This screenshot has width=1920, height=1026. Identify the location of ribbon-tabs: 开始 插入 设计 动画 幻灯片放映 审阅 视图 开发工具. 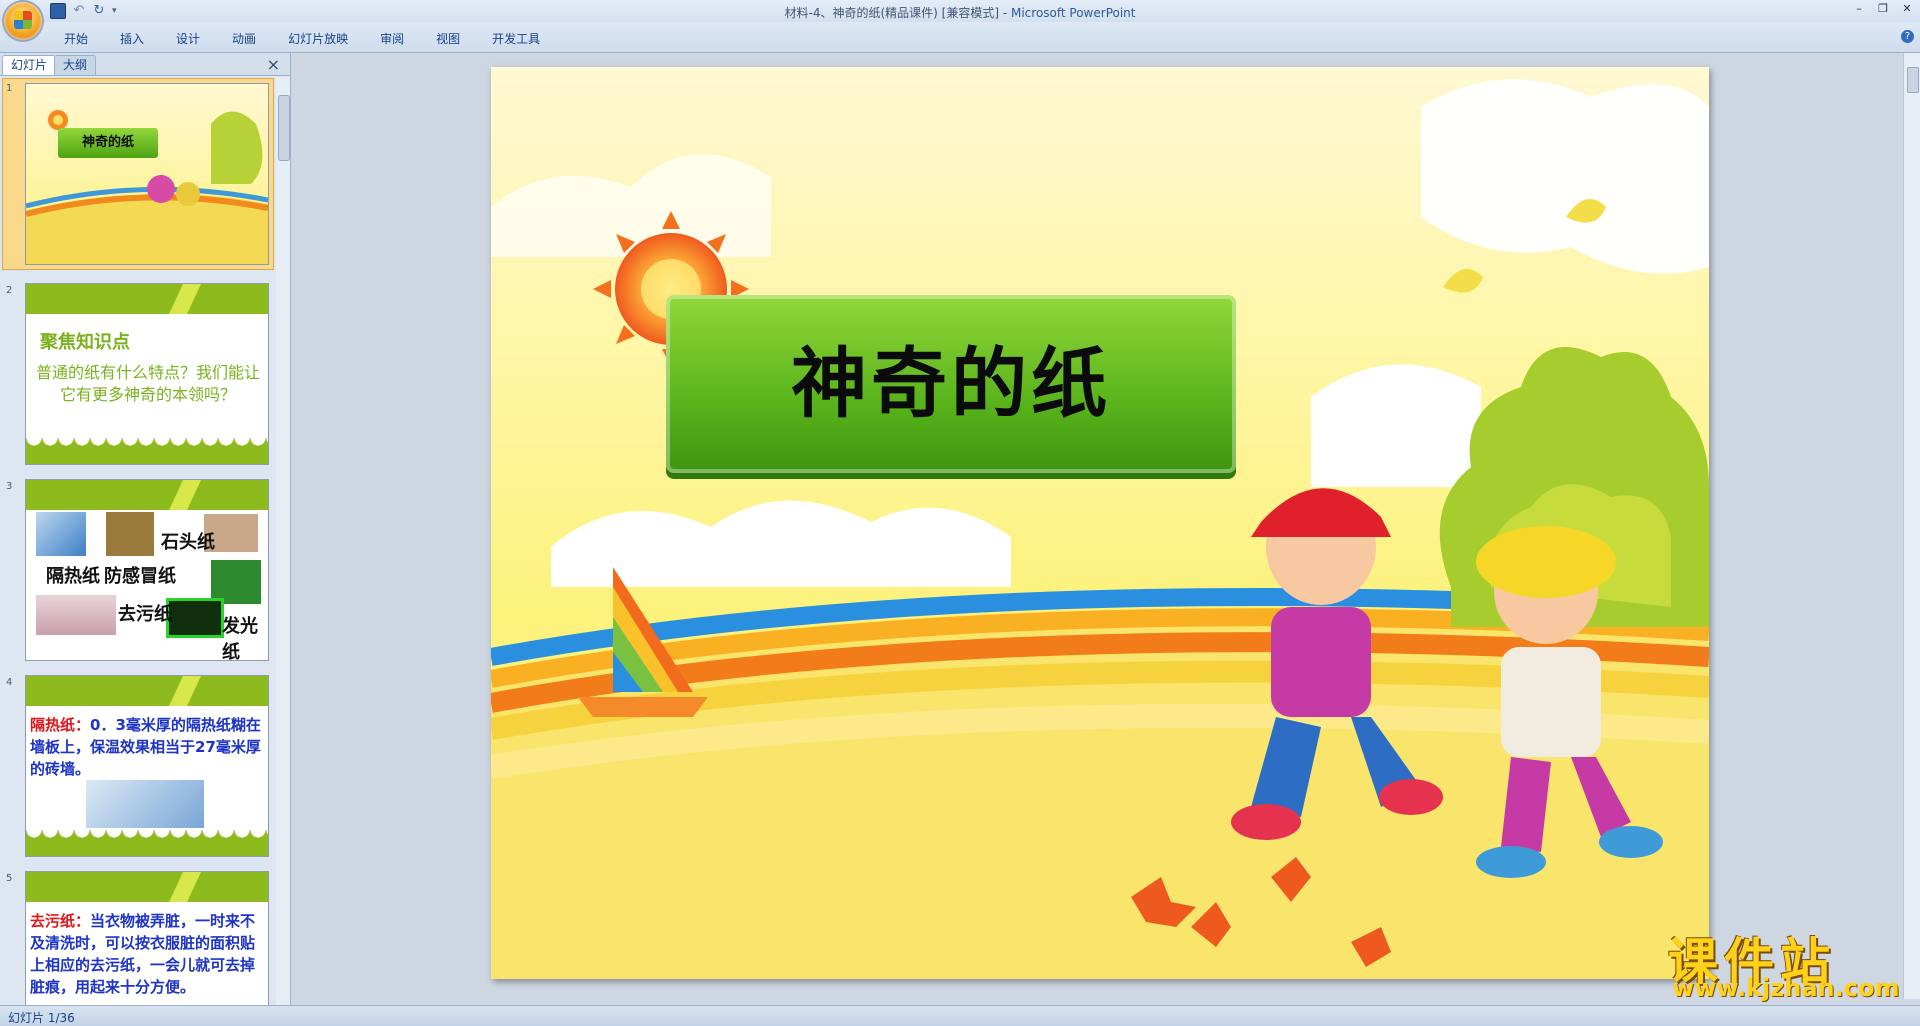
(302, 38).